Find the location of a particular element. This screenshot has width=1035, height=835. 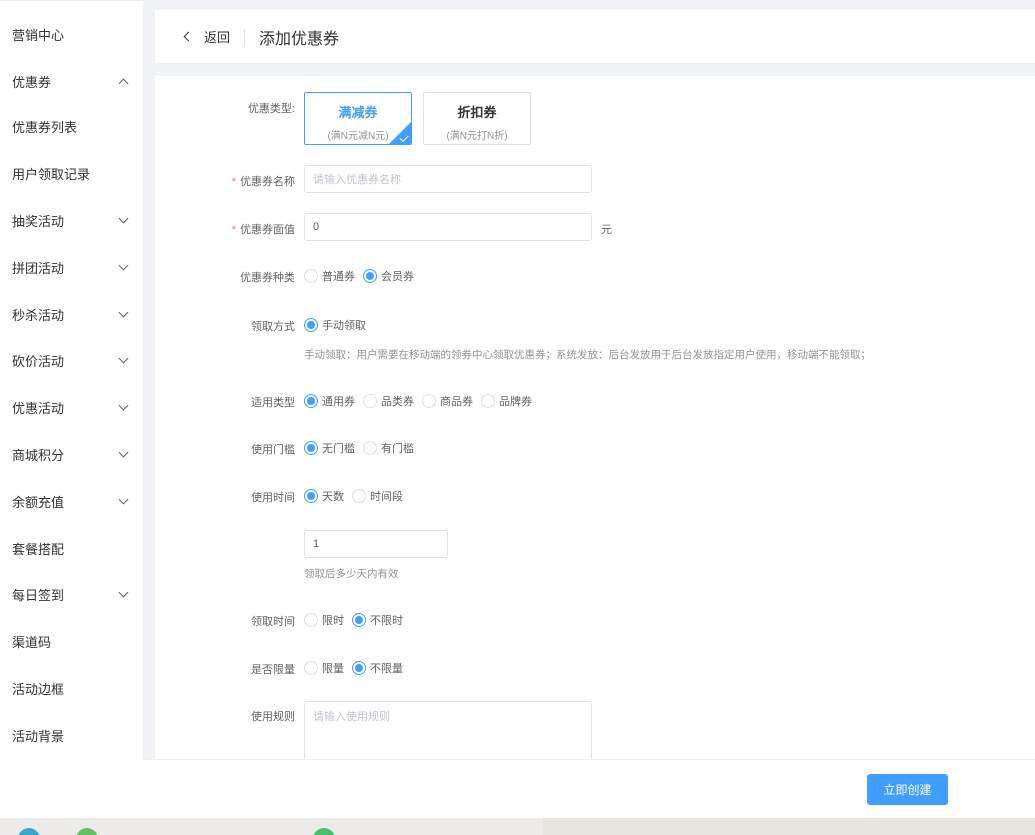

radio-unlimited-quantity: 不限量 is located at coordinates (377, 668).